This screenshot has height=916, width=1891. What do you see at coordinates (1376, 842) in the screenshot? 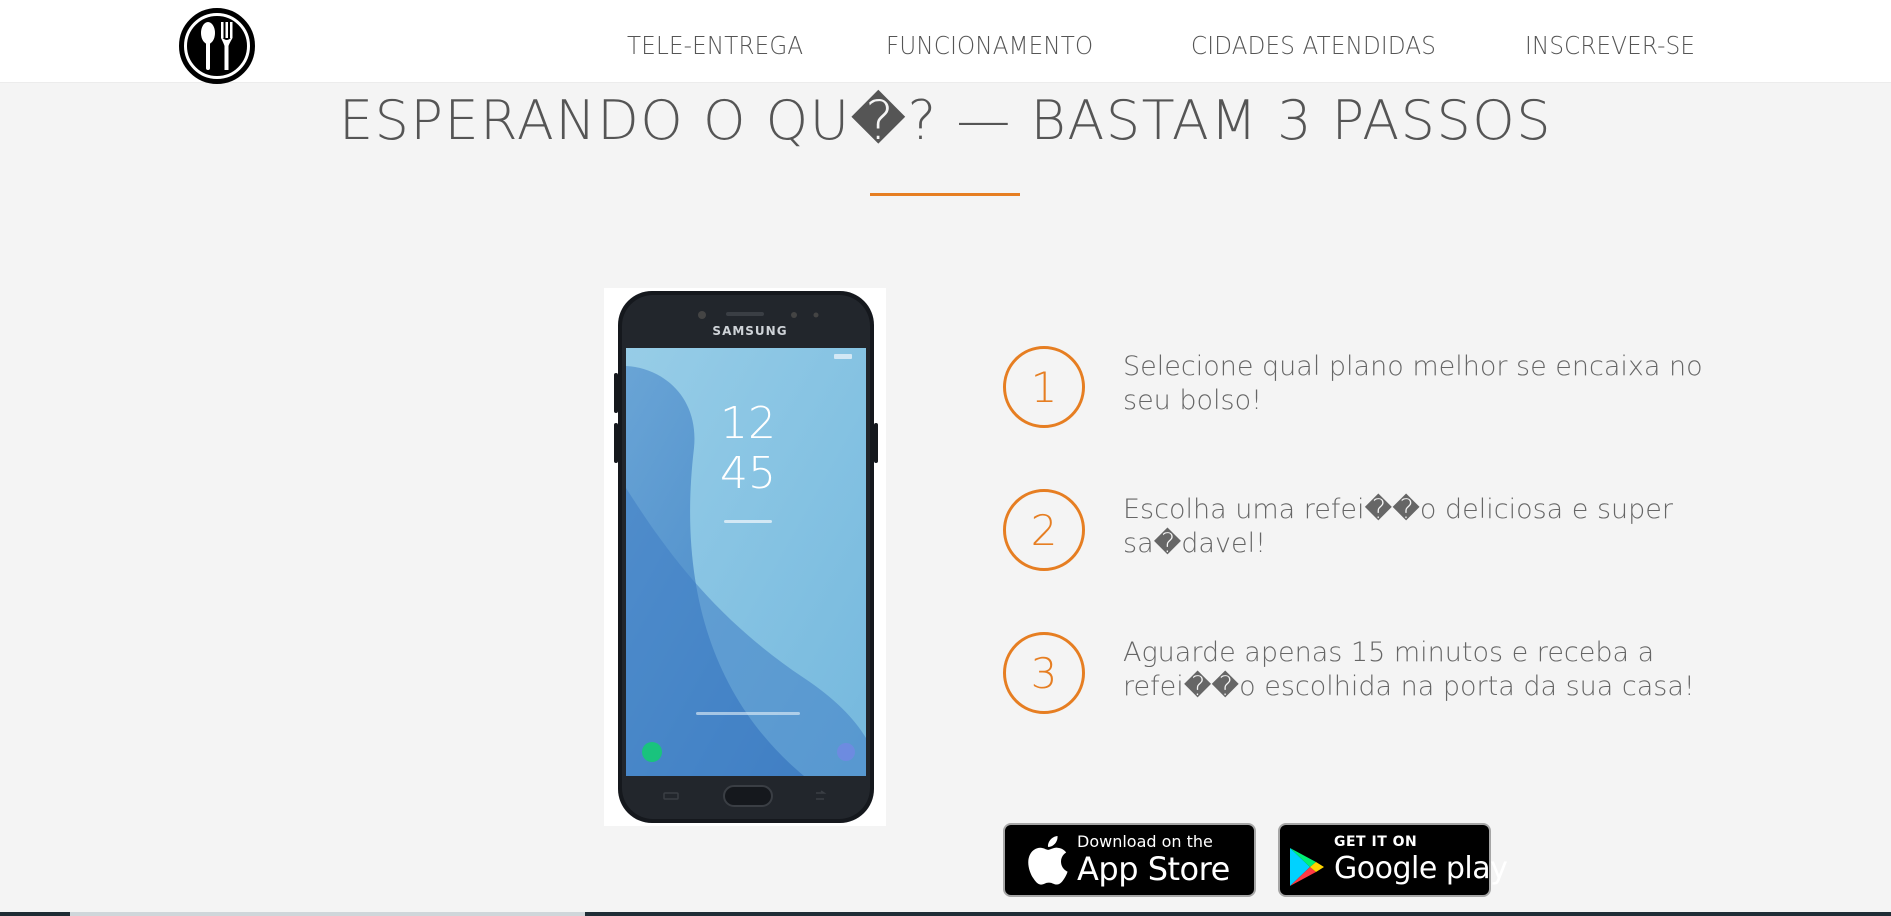
I see `google-play-small-label: GET IT ON` at bounding box center [1376, 842].